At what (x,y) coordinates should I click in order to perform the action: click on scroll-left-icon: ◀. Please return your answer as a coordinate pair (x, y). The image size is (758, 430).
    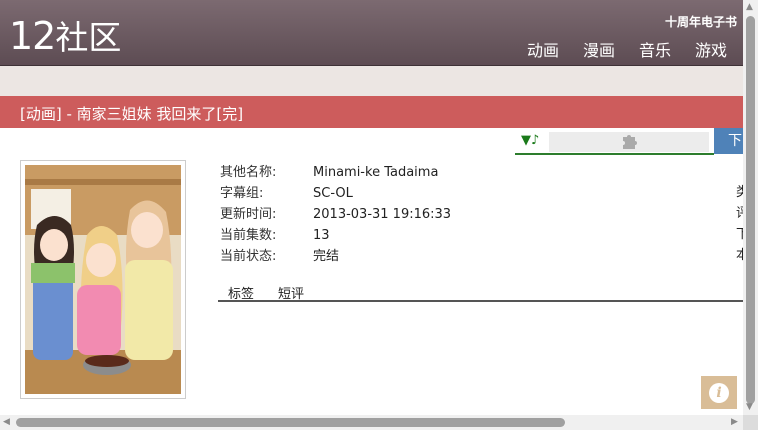
    Looking at the image, I should click on (6, 422).